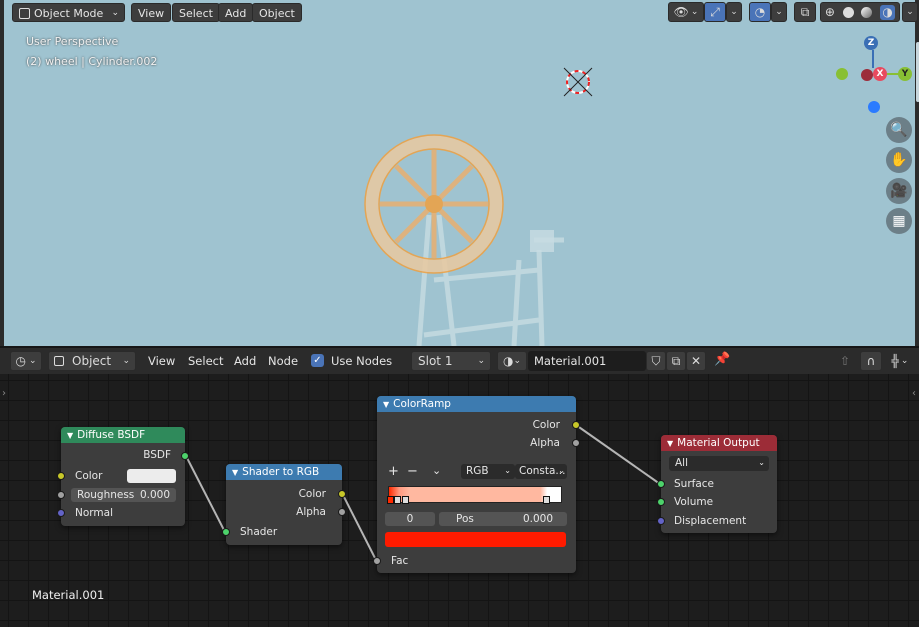  I want to click on colorramp-color-output-socket, so click(576, 425).